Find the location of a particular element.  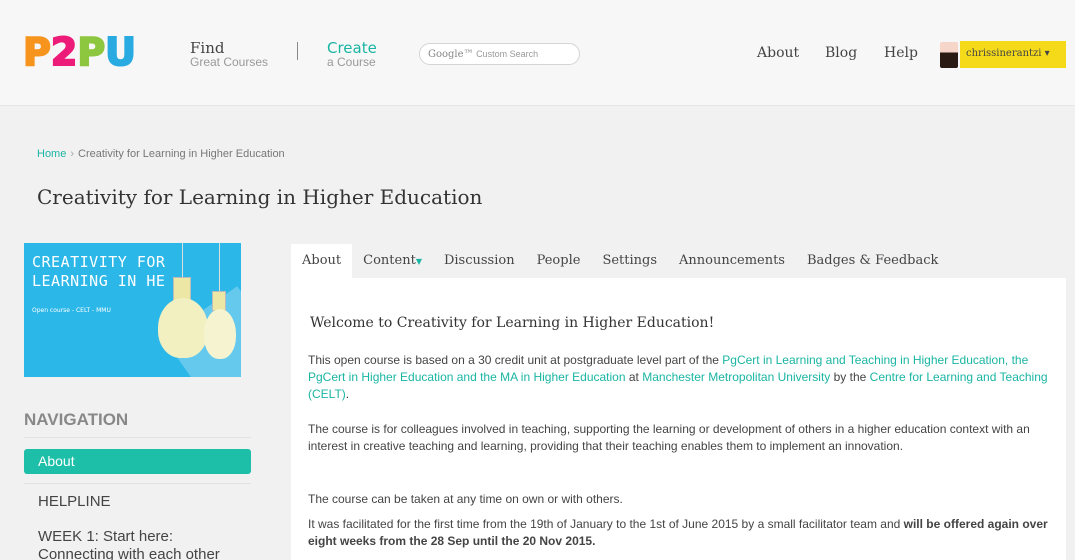

nav-blog-link: Blog is located at coordinates (841, 53).